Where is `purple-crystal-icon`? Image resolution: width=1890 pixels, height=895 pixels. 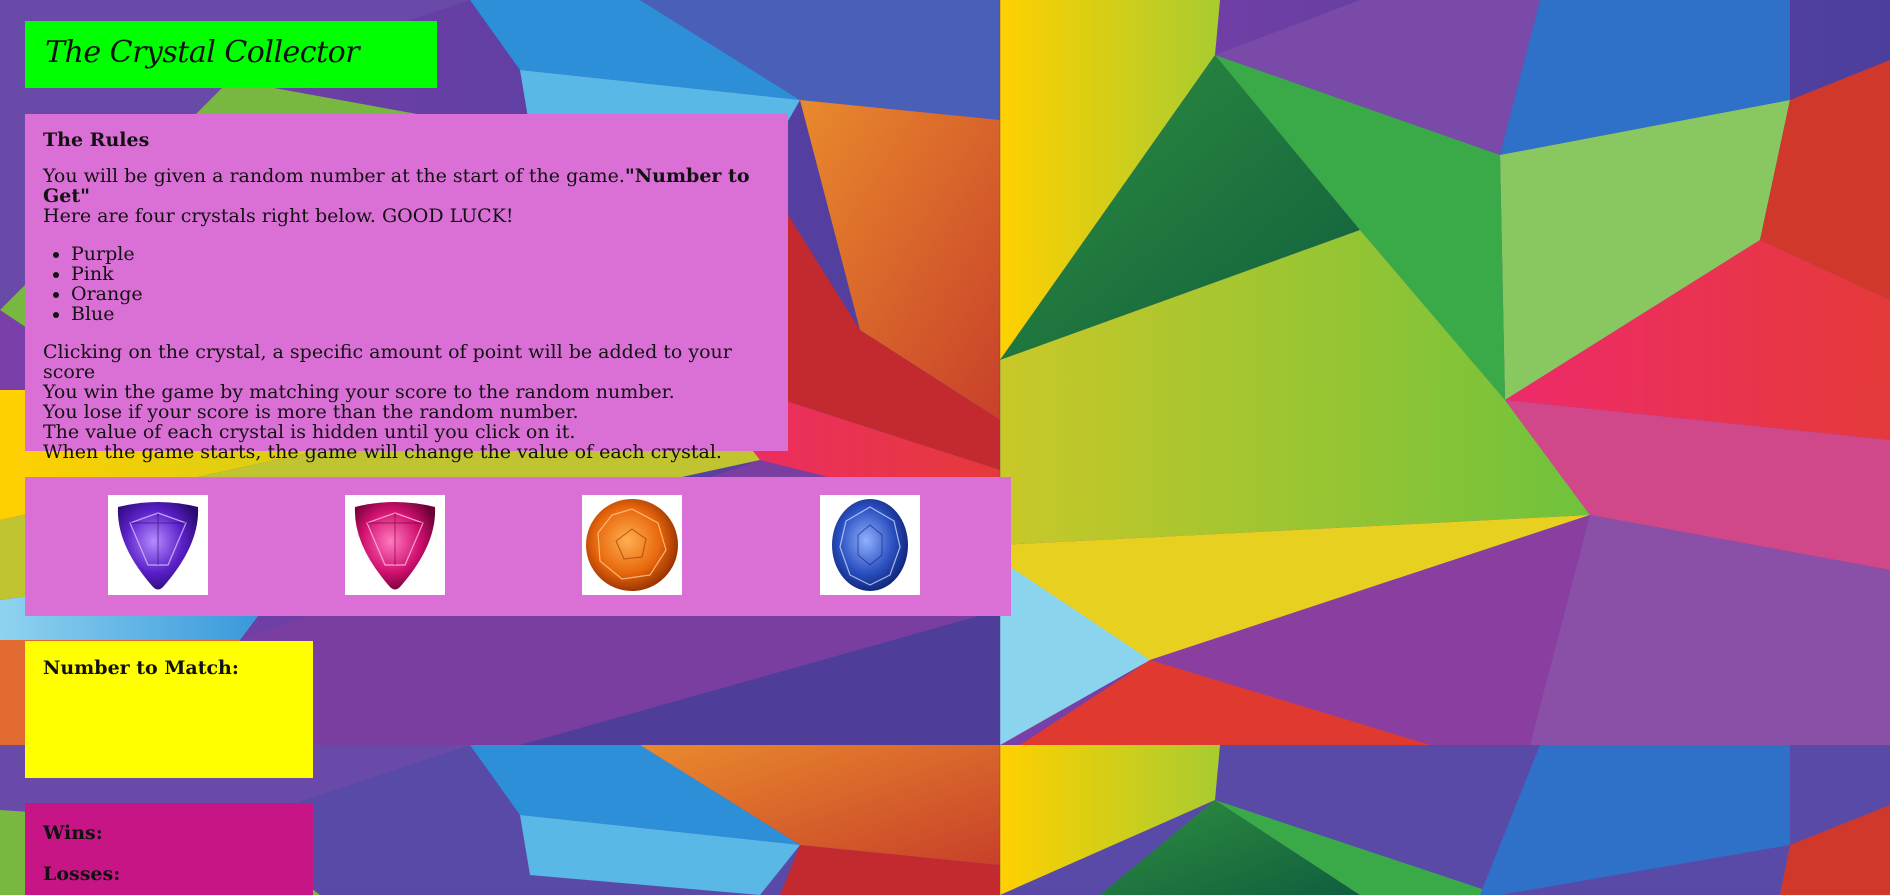 purple-crystal-icon is located at coordinates (158, 546).